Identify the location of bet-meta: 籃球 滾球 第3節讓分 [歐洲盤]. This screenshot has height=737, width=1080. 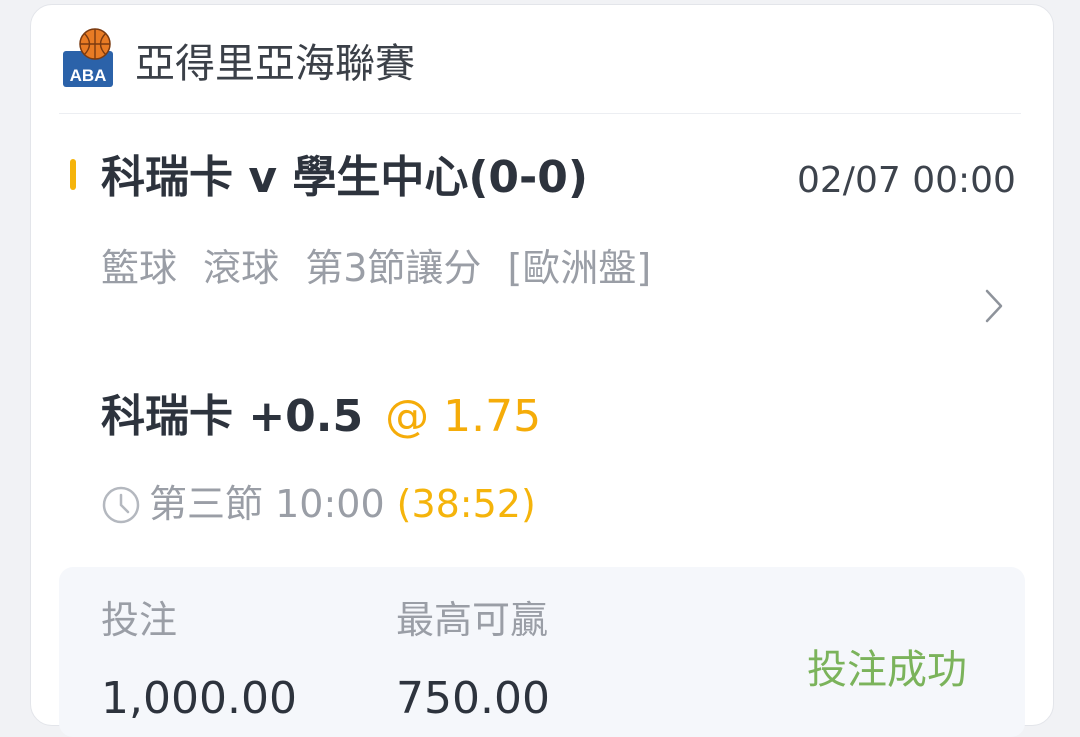
(401, 268).